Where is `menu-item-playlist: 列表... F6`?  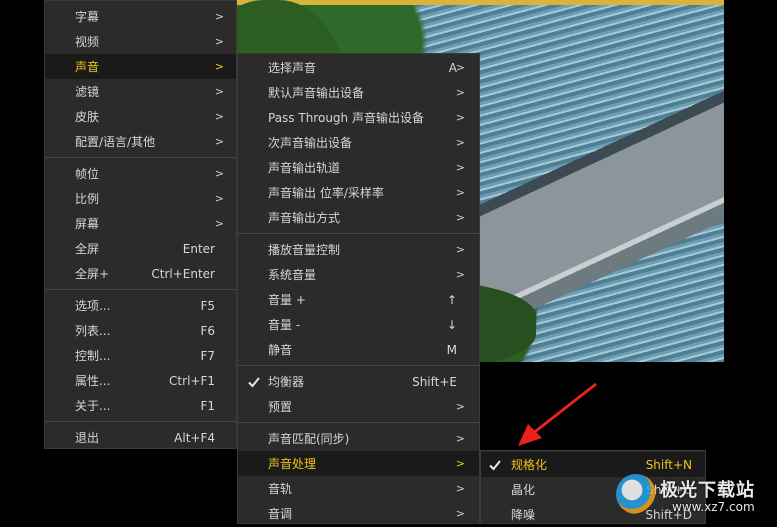 menu-item-playlist: 列表... F6 is located at coordinates (140, 330).